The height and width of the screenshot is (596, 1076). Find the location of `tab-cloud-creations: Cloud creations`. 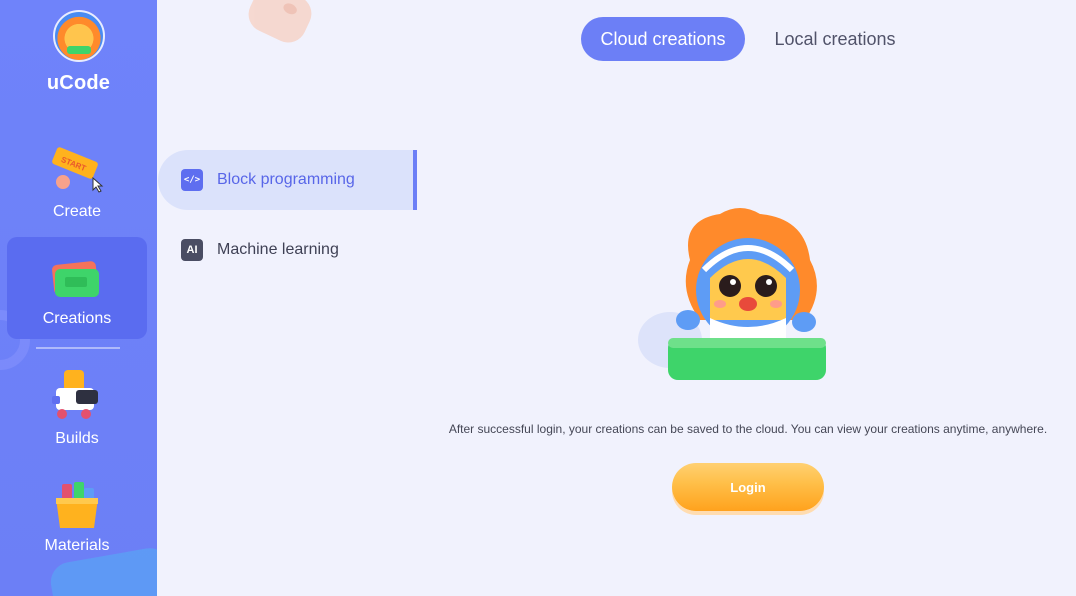

tab-cloud-creations: Cloud creations is located at coordinates (663, 39).